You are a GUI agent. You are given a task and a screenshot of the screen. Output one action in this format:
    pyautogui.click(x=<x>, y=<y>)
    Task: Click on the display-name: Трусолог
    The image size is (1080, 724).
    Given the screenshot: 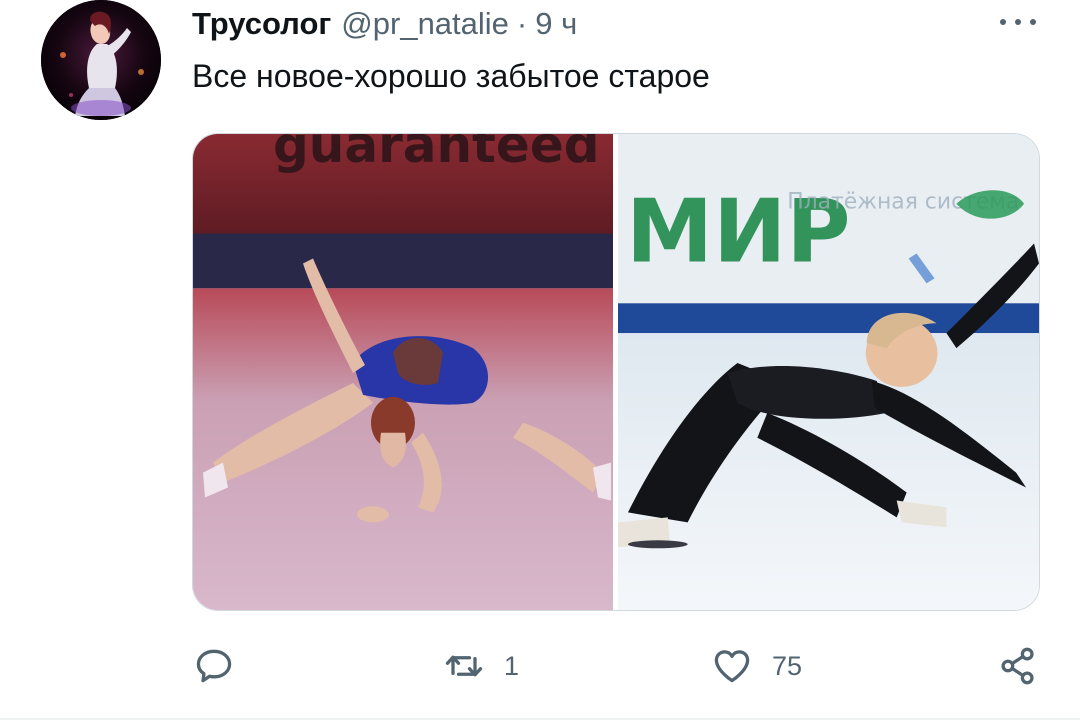 What is the action you would take?
    pyautogui.click(x=261, y=24)
    